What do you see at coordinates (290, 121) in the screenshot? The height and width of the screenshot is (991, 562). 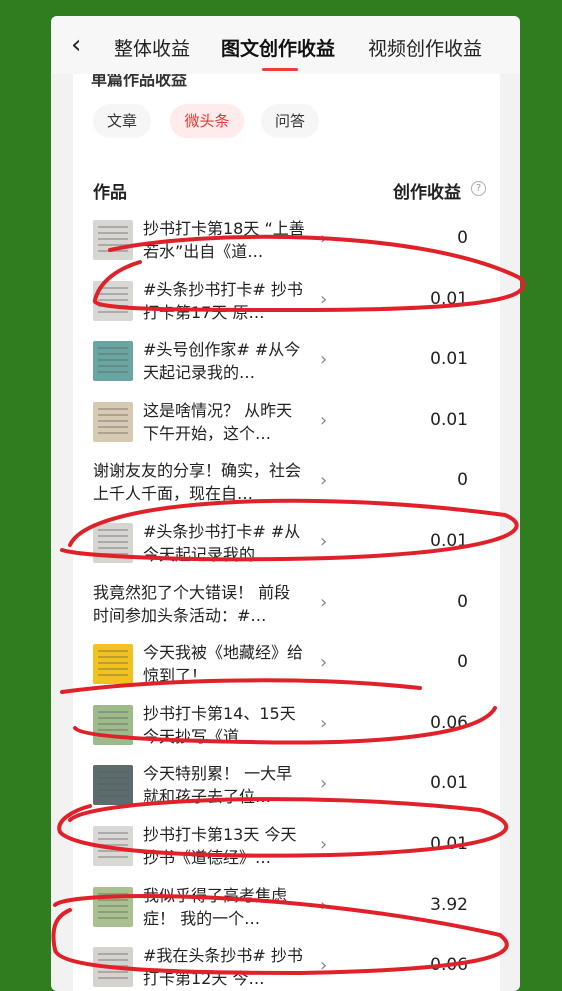 I see `chip-qa: 问答` at bounding box center [290, 121].